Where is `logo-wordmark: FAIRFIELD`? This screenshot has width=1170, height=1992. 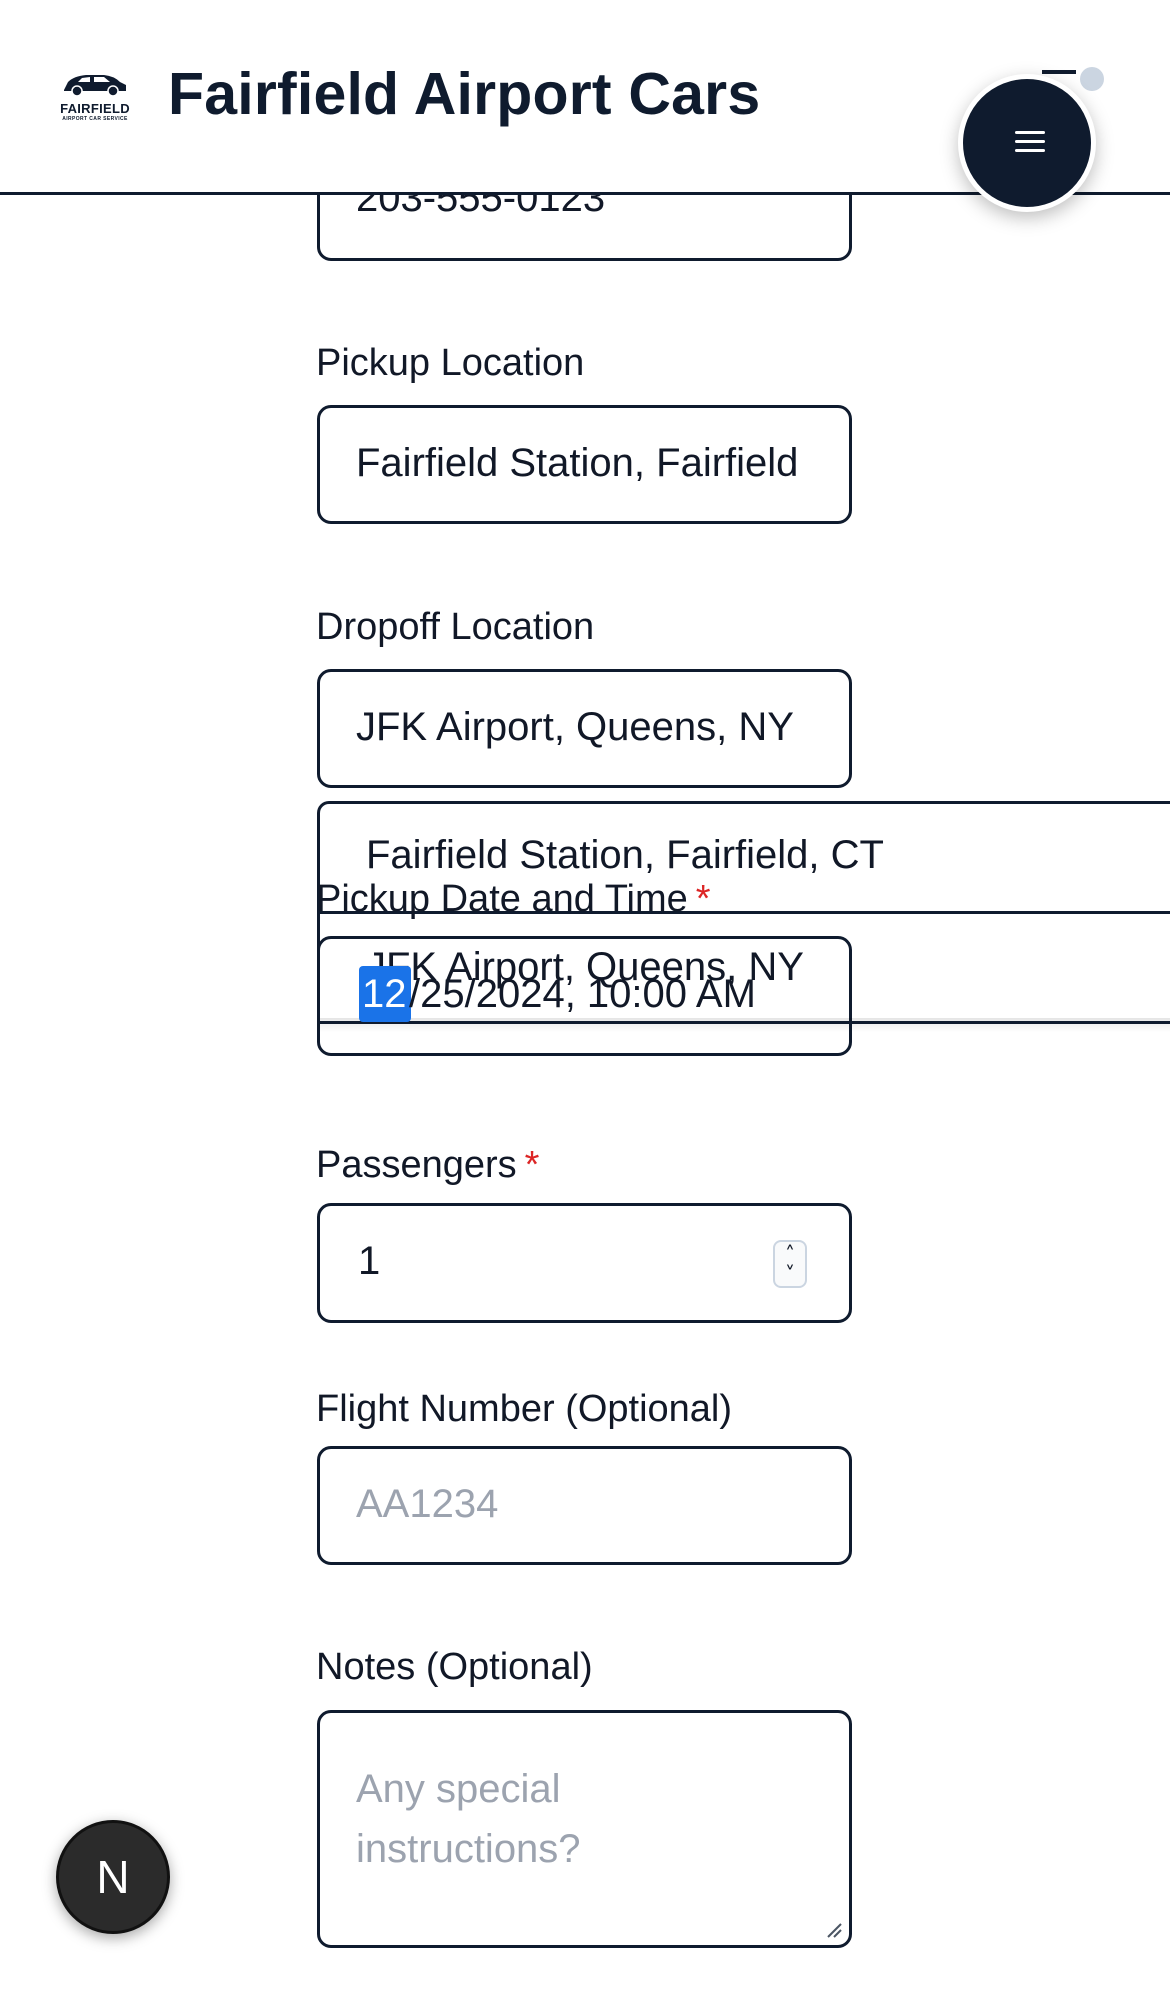 logo-wordmark: FAIRFIELD is located at coordinates (95, 108).